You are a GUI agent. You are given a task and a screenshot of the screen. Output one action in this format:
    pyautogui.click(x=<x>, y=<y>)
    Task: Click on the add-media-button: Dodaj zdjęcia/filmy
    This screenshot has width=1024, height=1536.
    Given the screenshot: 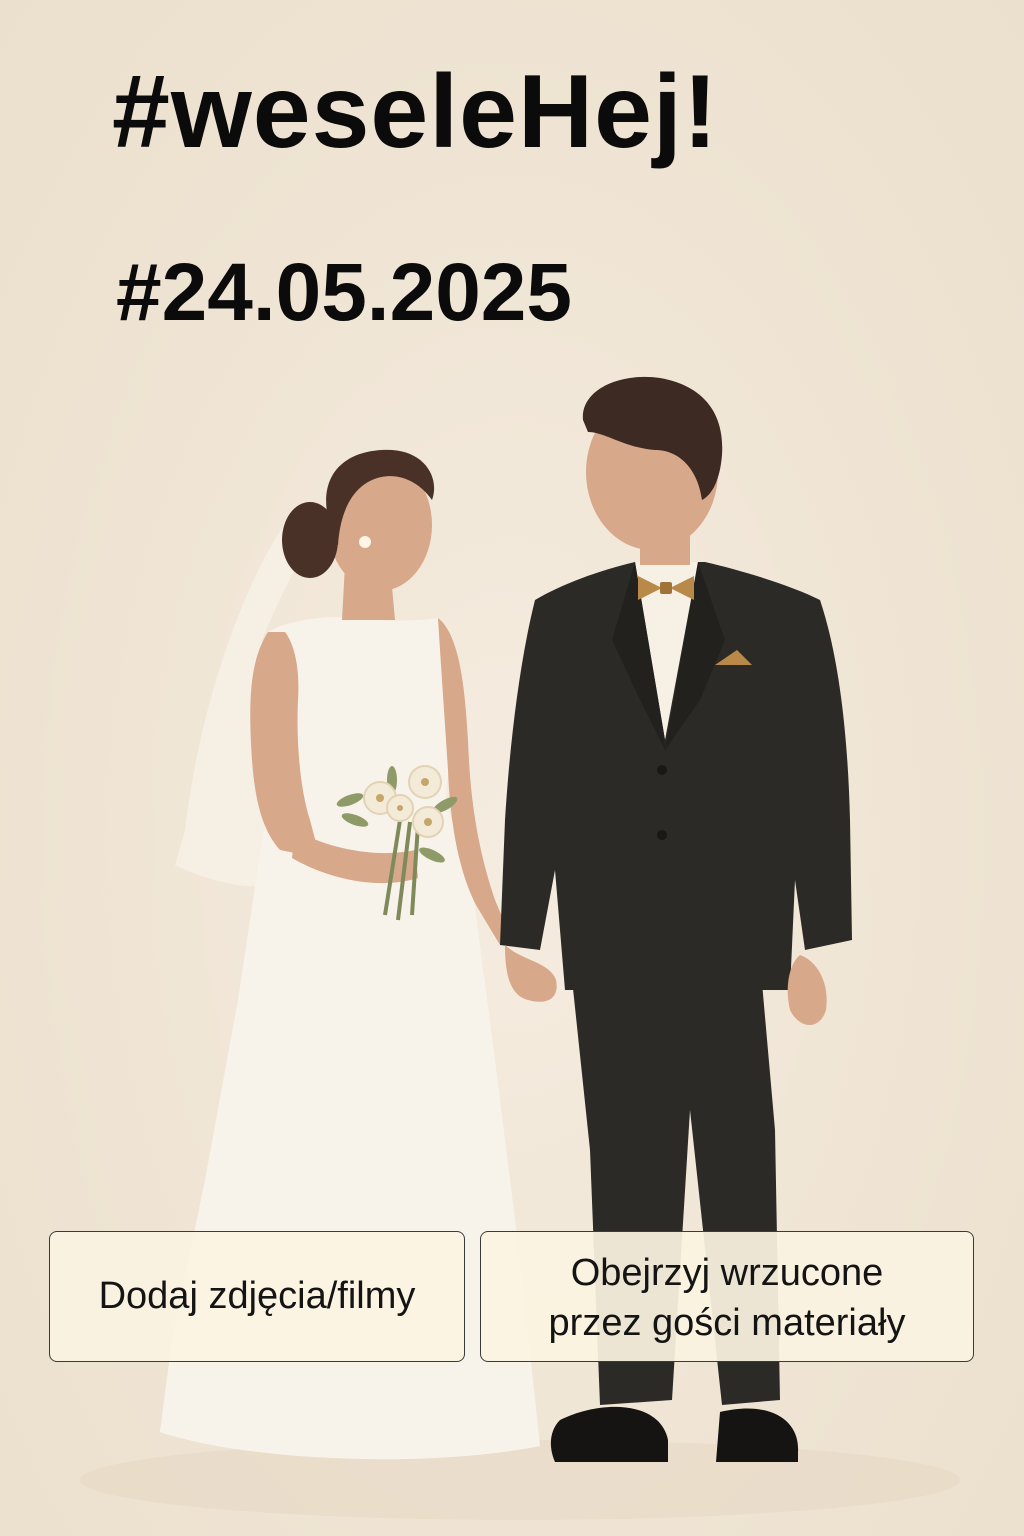 What is the action you would take?
    pyautogui.click(x=257, y=1296)
    